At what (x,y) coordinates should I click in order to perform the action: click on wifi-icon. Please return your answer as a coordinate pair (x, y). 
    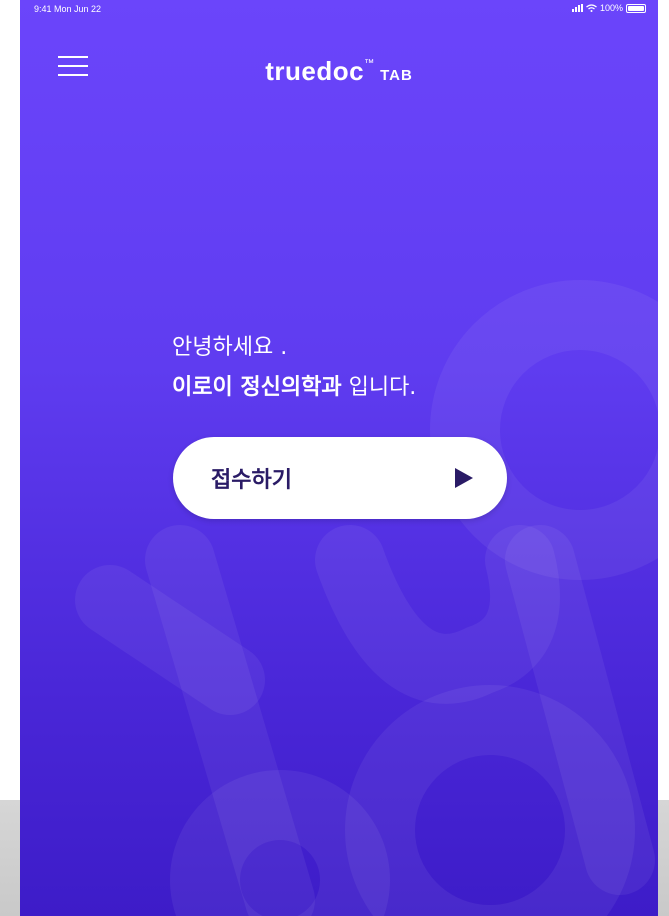
    Looking at the image, I should click on (591, 8).